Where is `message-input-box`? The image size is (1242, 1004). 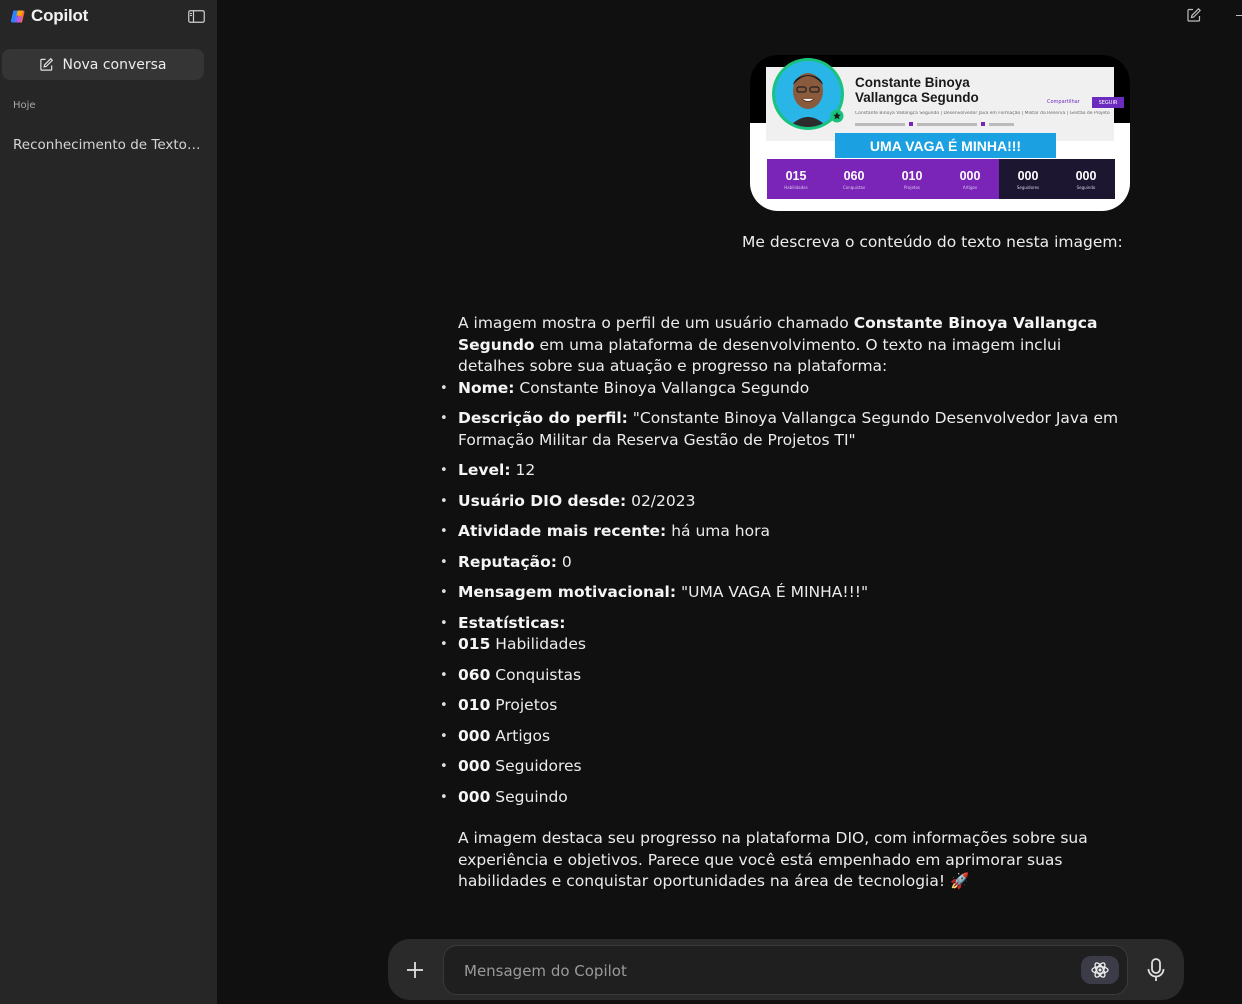 message-input-box is located at coordinates (785, 970).